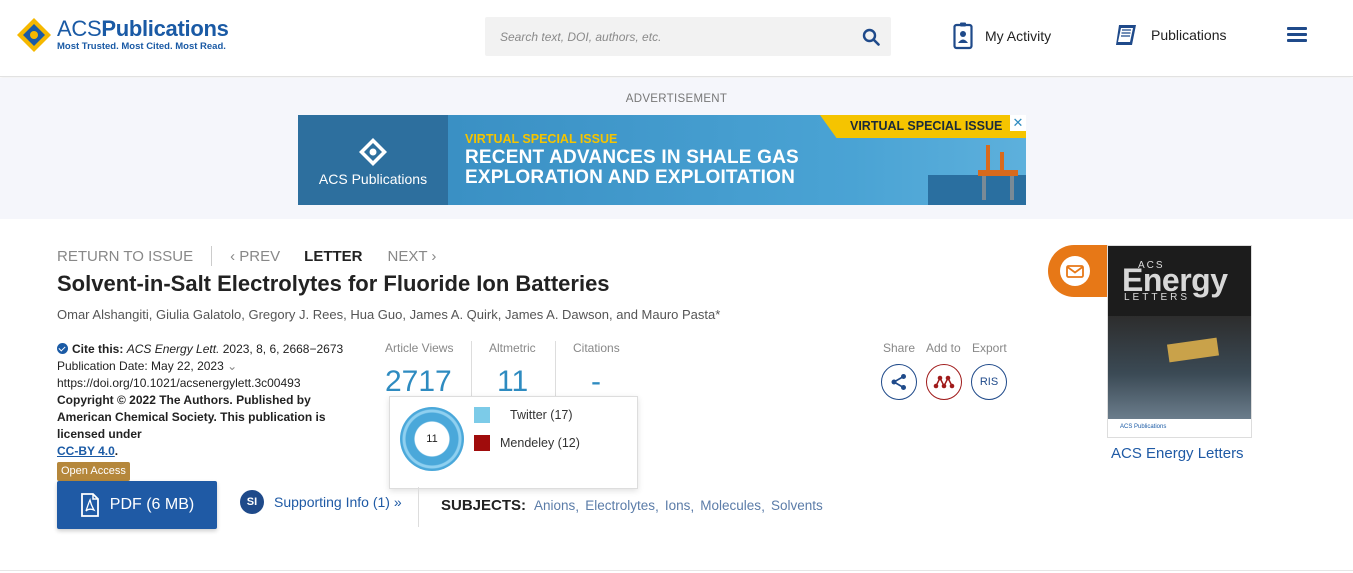 The width and height of the screenshot is (1353, 573). Describe the element at coordinates (899, 348) in the screenshot. I see `share-label: Share` at that location.